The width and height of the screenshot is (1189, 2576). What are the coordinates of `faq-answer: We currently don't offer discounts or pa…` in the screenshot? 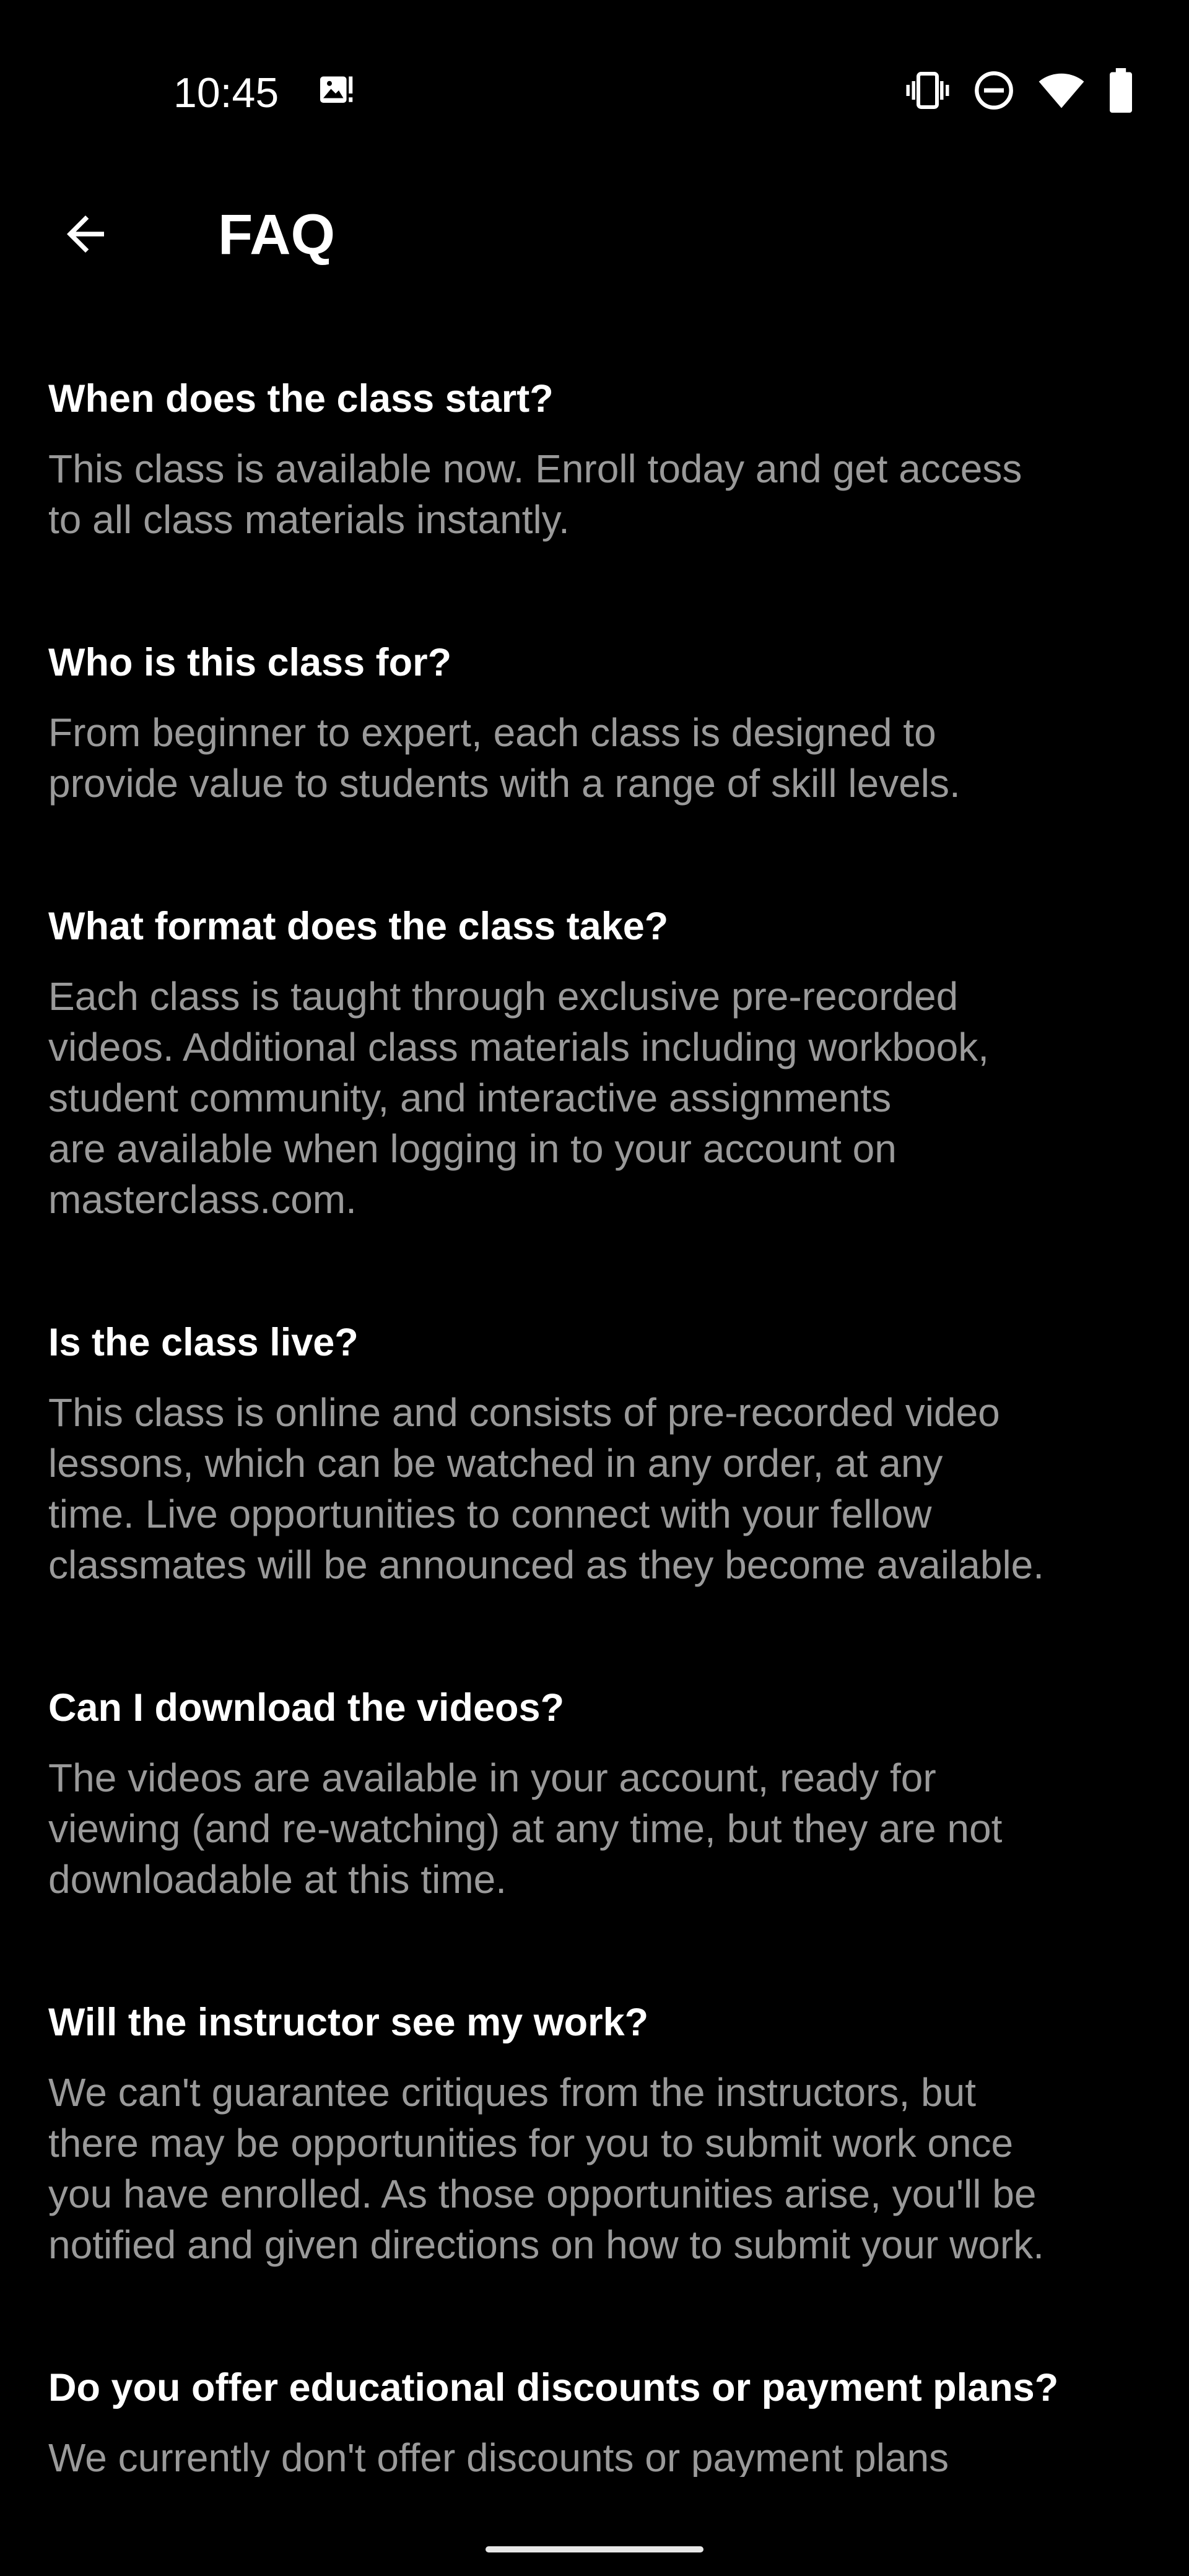 It's located at (498, 2456).